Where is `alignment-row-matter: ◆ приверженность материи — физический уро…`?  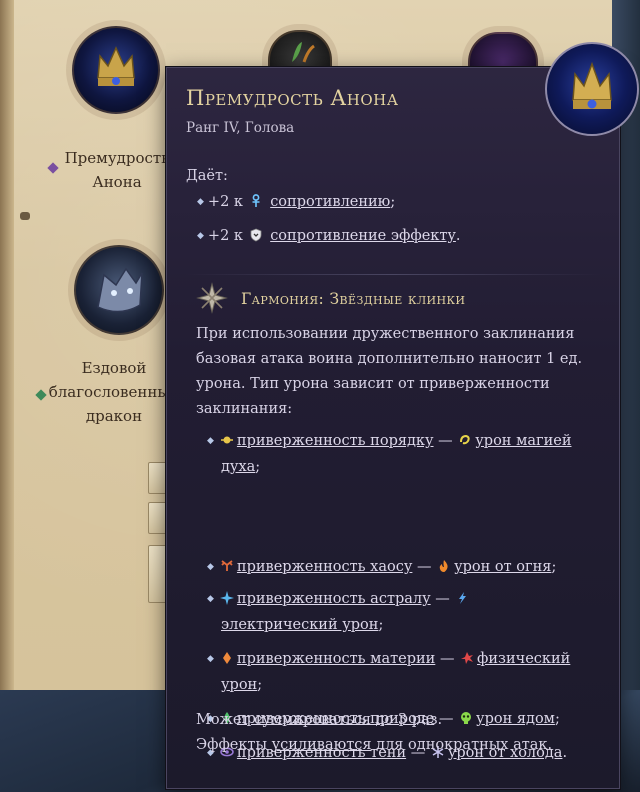
alignment-row-matter: ◆ приверженность материи — физический уро… is located at coordinates (389, 672).